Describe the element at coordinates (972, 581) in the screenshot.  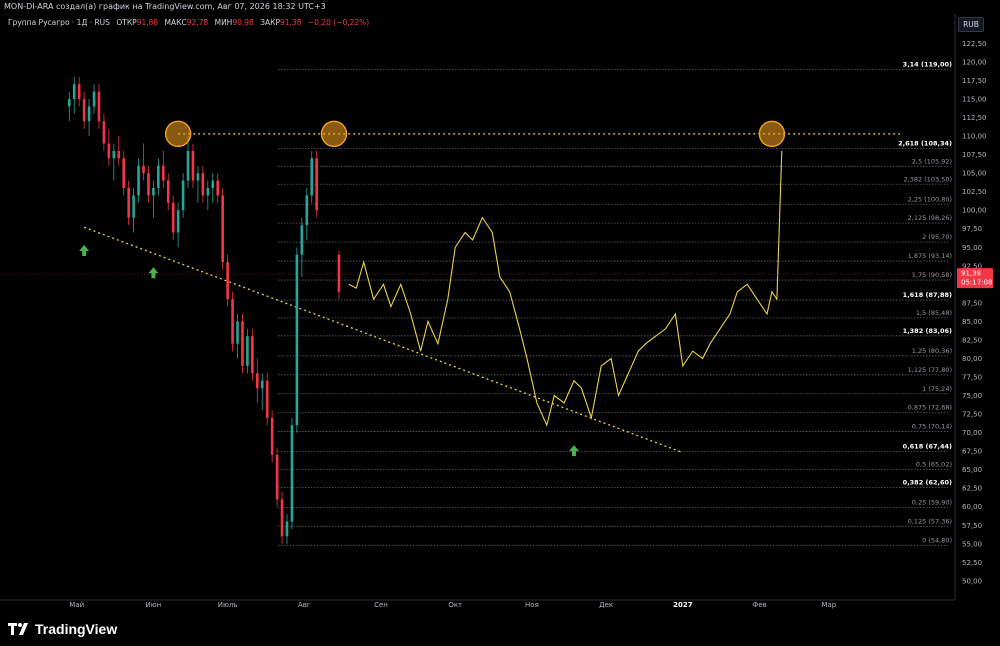
I see `y-tick-label: 50,00` at that location.